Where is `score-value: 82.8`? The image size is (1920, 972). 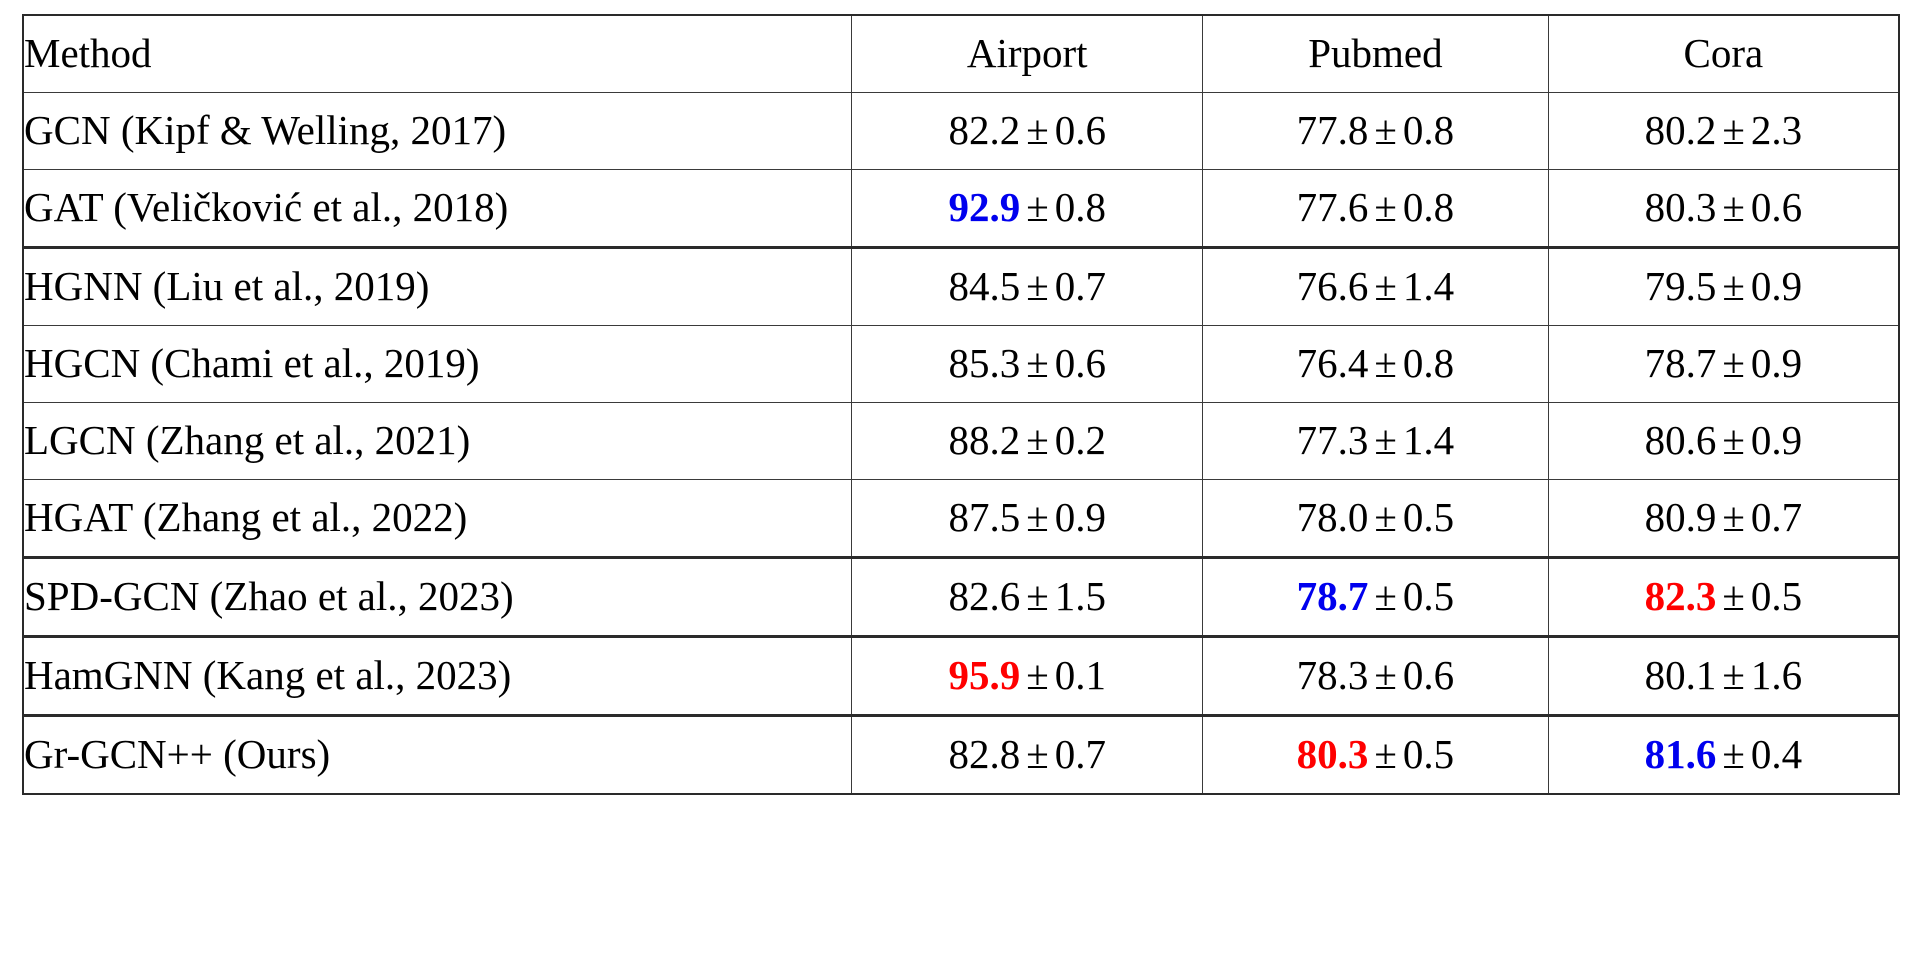
score-value: 82.8 is located at coordinates (984, 754).